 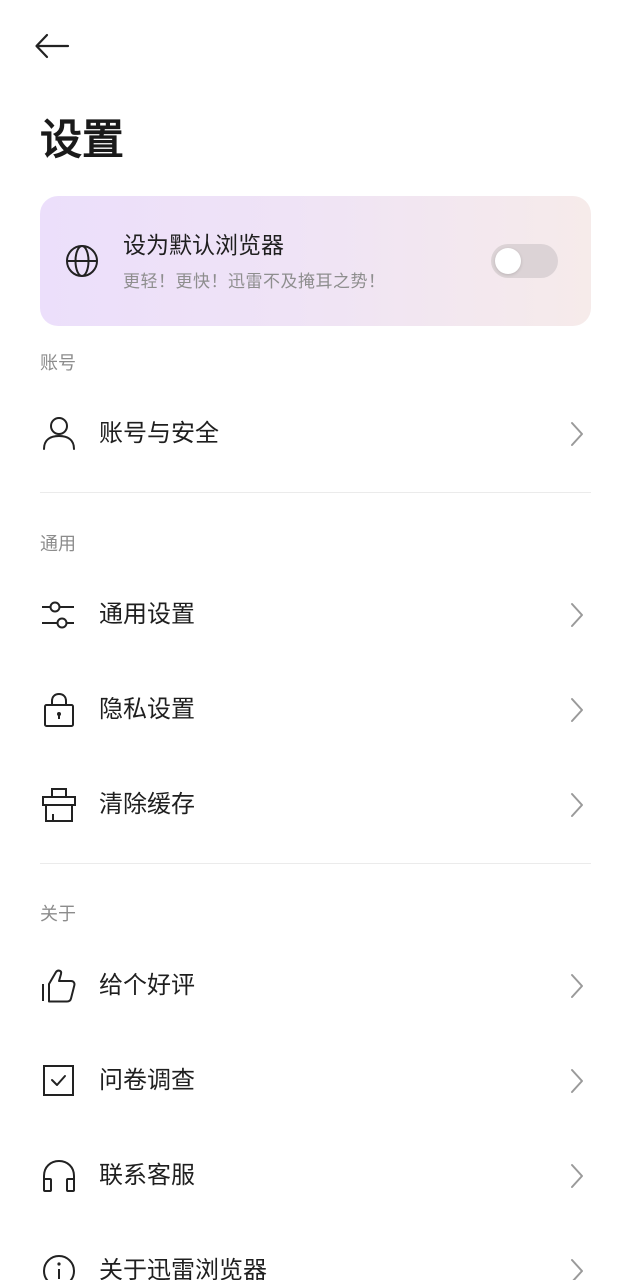 I want to click on row-label: 隐私设置, so click(x=147, y=709).